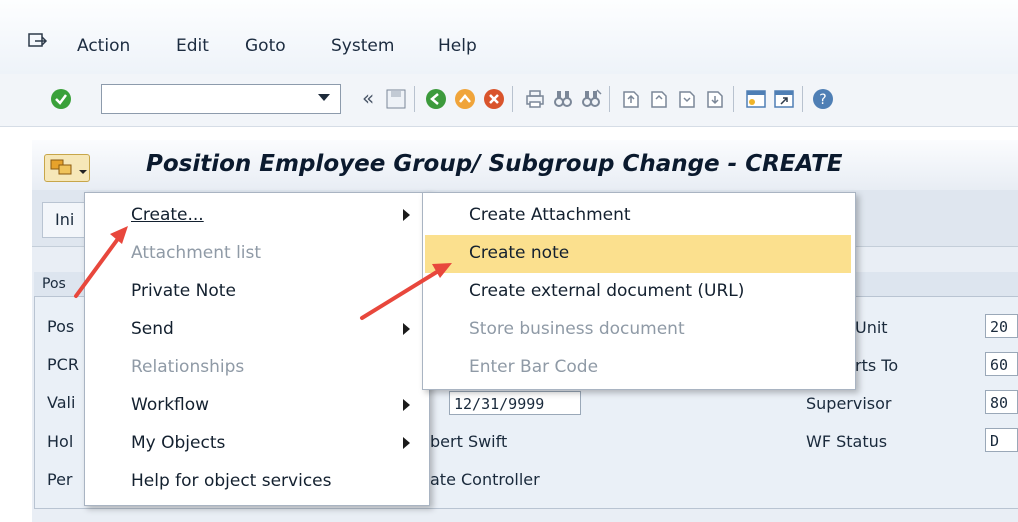 The height and width of the screenshot is (522, 1018). Describe the element at coordinates (263, 273) in the screenshot. I see `annotation-arrows` at that location.